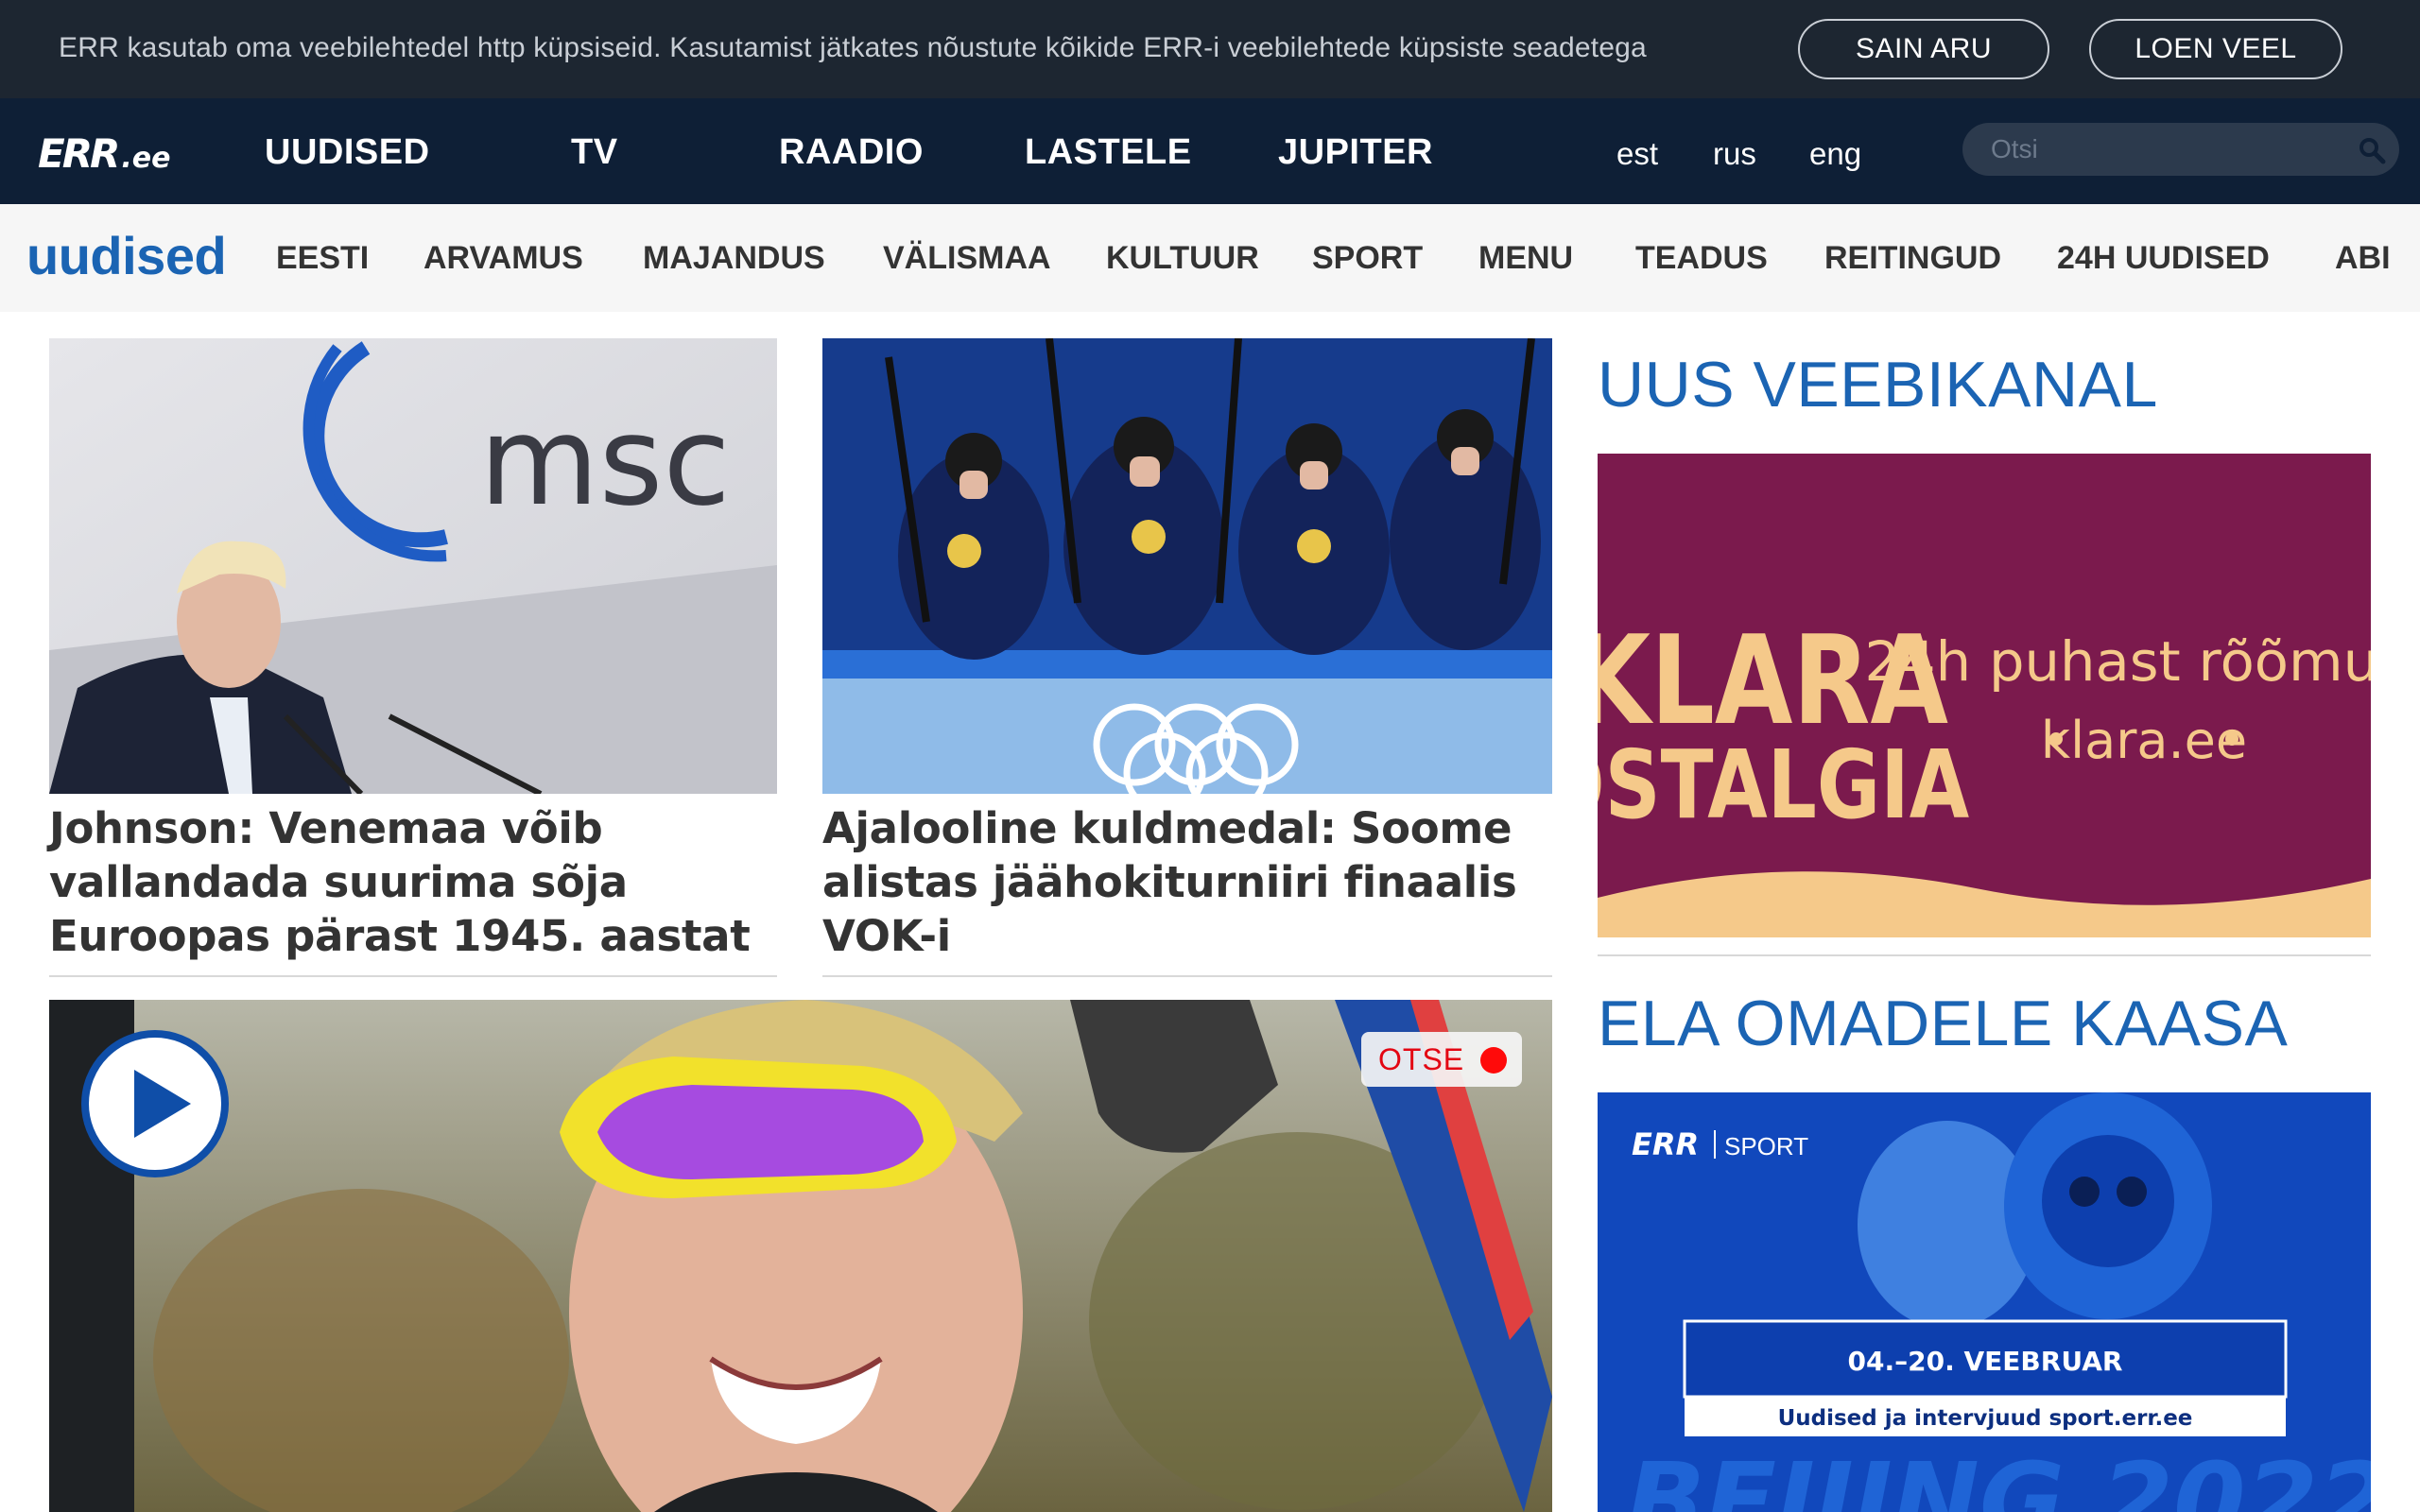  I want to click on hockey-photo, so click(1187, 566).